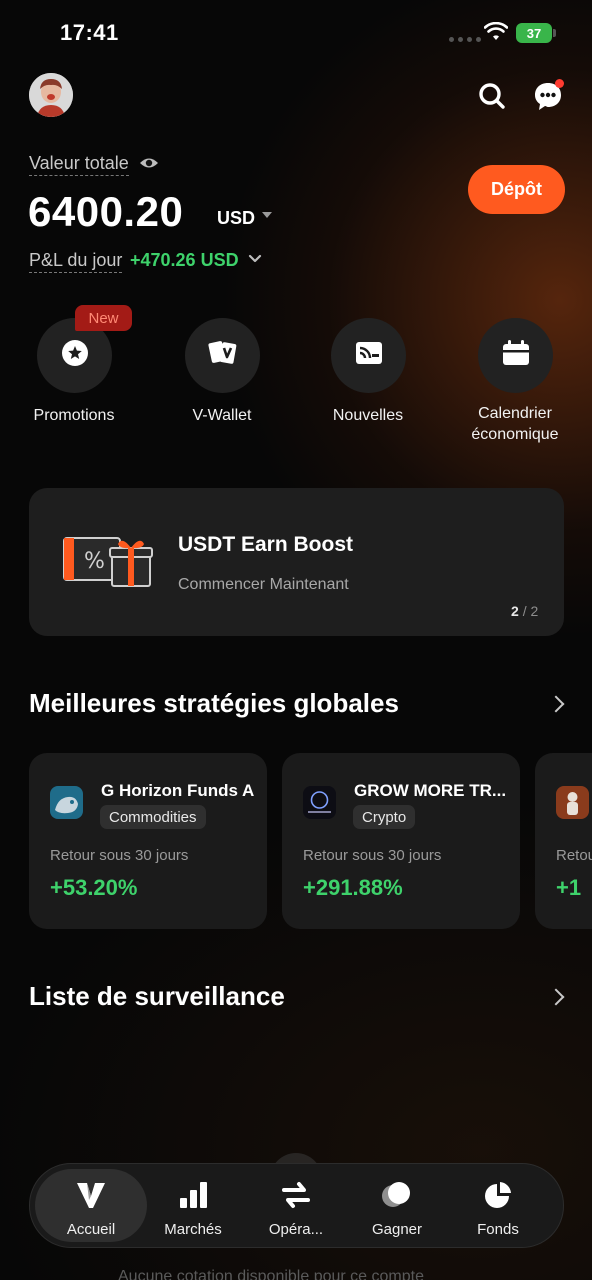 The width and height of the screenshot is (592, 1280). What do you see at coordinates (103, 318) in the screenshot?
I see `new-badge: New` at bounding box center [103, 318].